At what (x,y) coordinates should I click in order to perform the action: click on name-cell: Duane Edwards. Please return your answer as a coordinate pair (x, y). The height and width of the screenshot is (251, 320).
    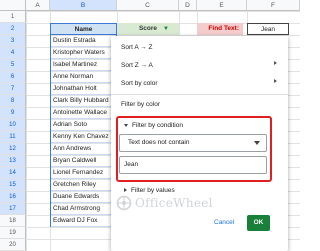
    Looking at the image, I should click on (83, 197).